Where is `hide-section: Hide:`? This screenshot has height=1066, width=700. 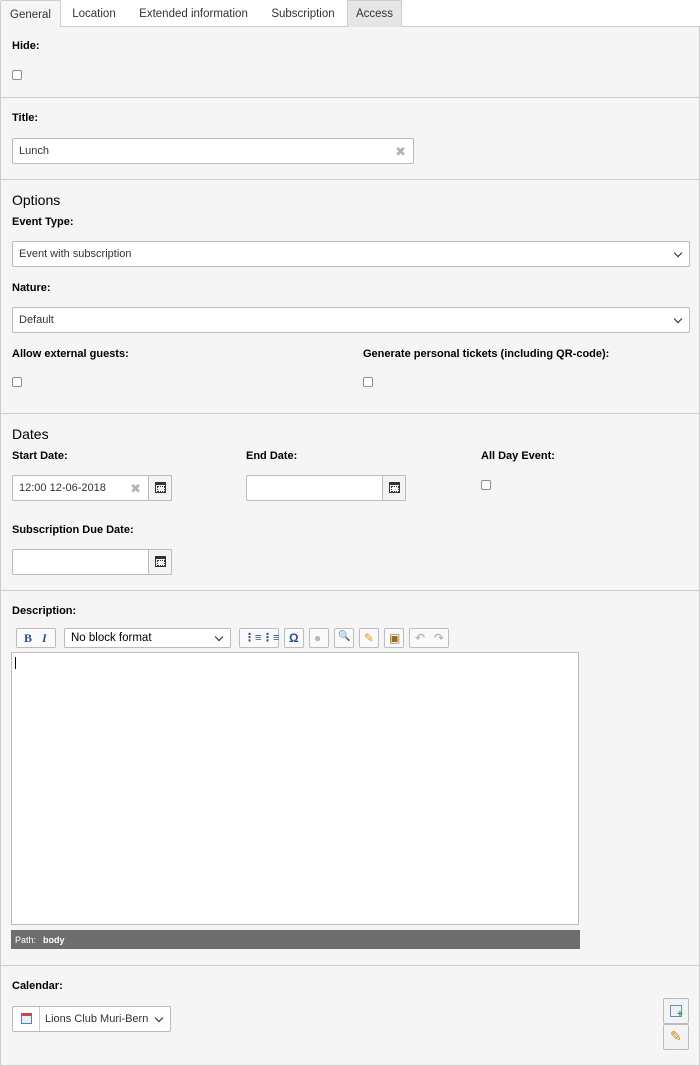 hide-section: Hide: is located at coordinates (350, 62).